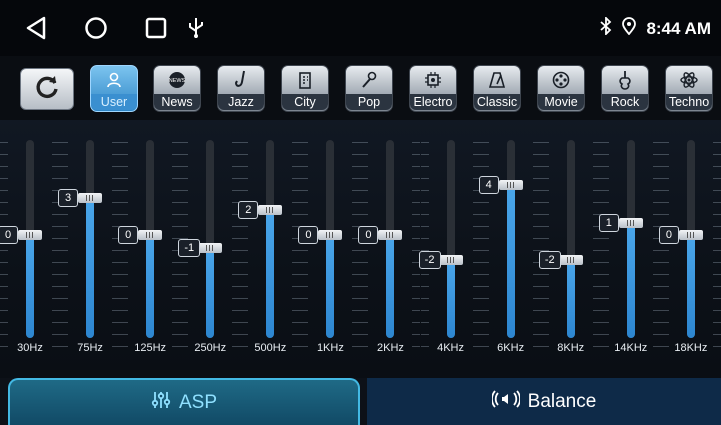 The width and height of the screenshot is (721, 425). What do you see at coordinates (691, 348) in the screenshot?
I see `band-frequency-label: 18KHz` at bounding box center [691, 348].